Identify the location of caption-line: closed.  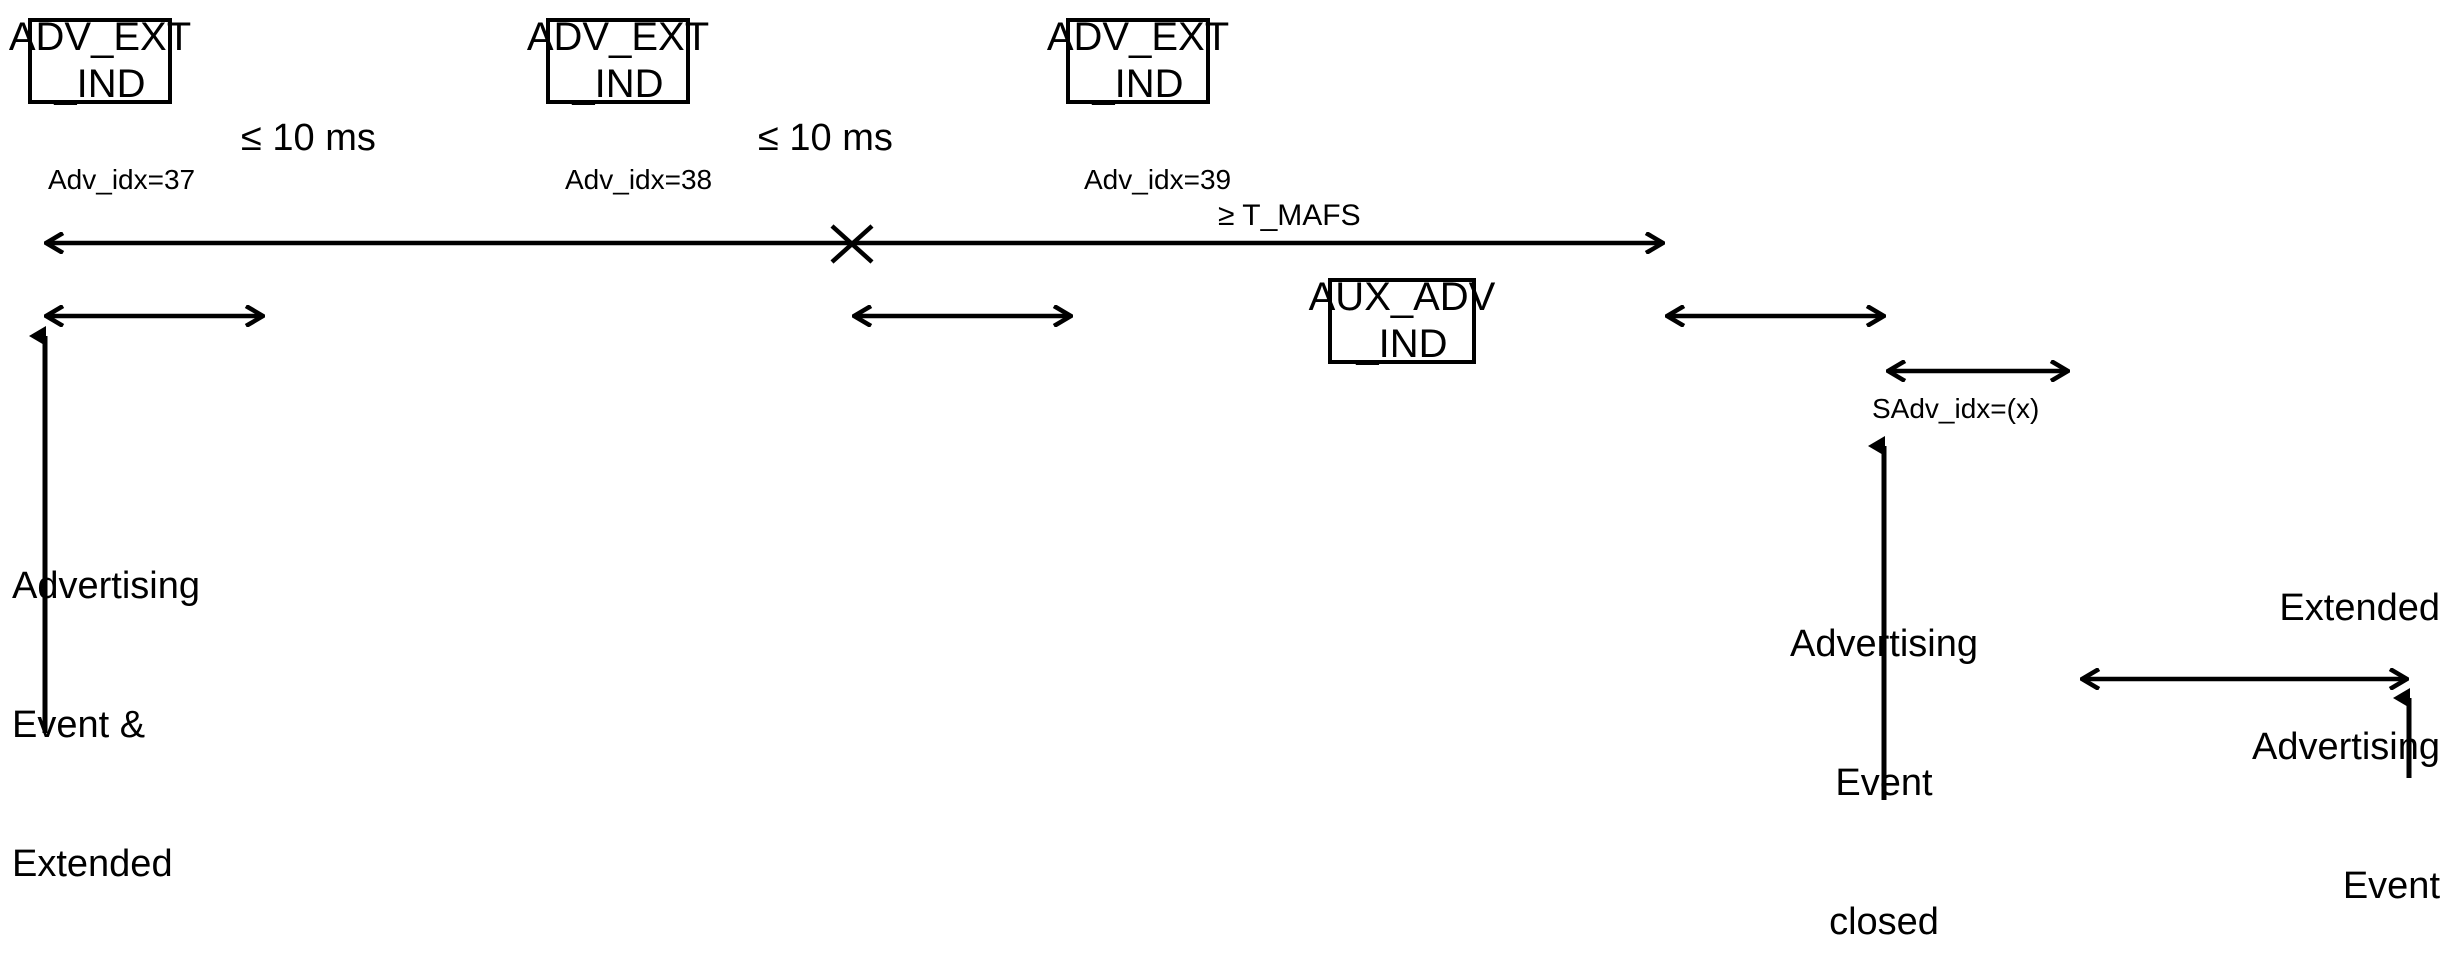
(1884, 921).